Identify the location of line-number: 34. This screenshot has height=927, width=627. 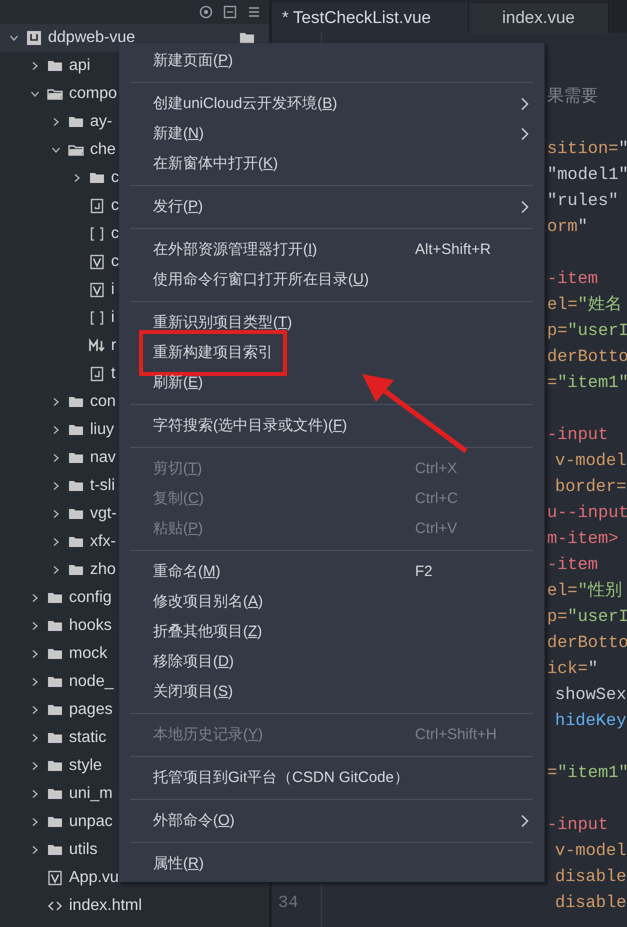
(288, 904).